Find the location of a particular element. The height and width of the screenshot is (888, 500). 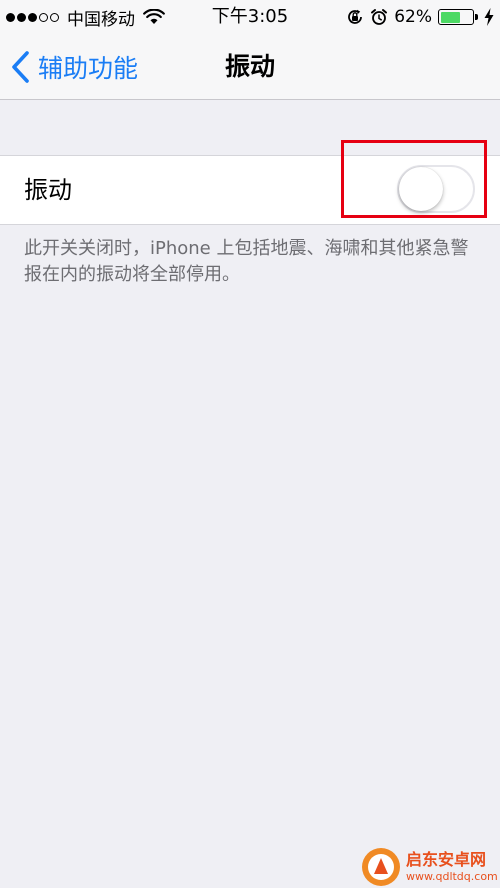

back-button-label: 辅助功能 is located at coordinates (88, 68).